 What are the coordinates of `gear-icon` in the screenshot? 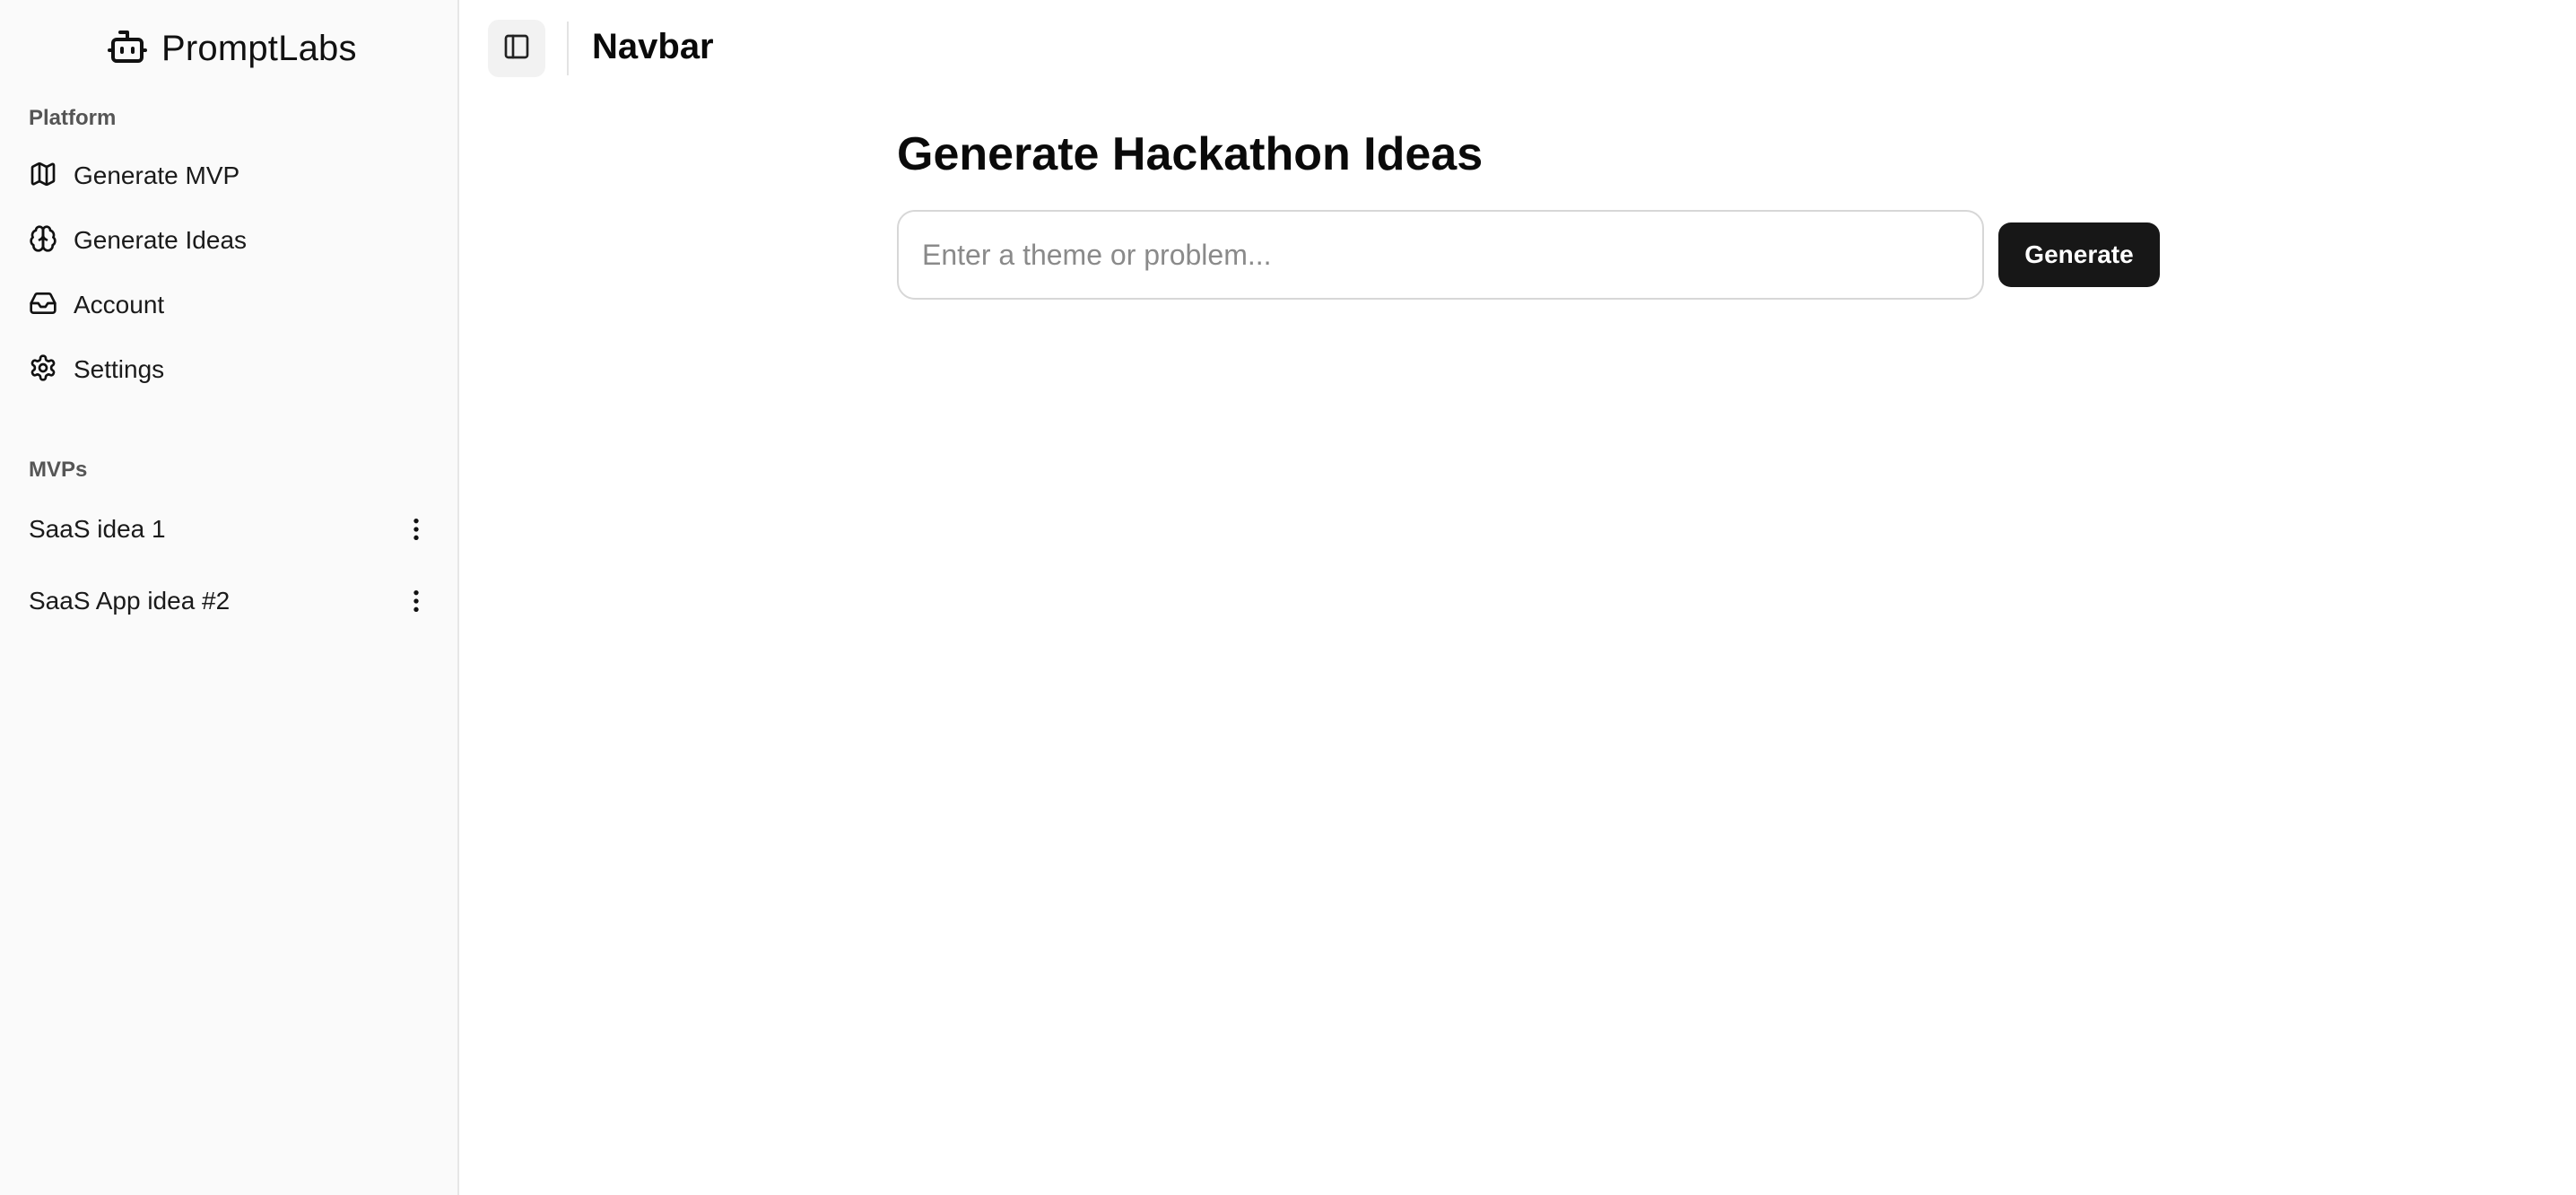 It's located at (43, 370).